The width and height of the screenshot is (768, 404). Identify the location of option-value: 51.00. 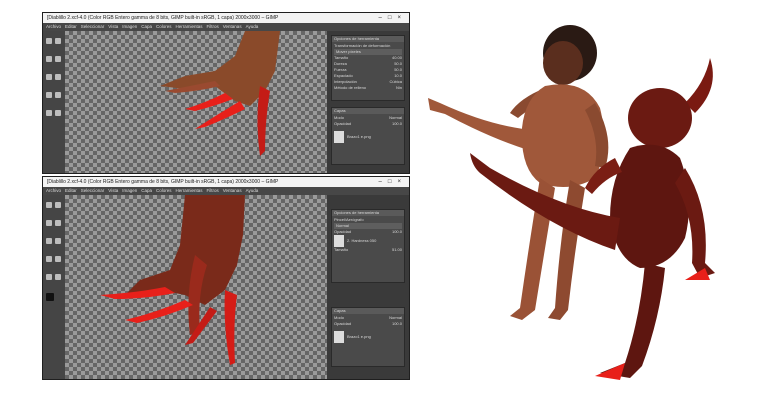
(396, 249).